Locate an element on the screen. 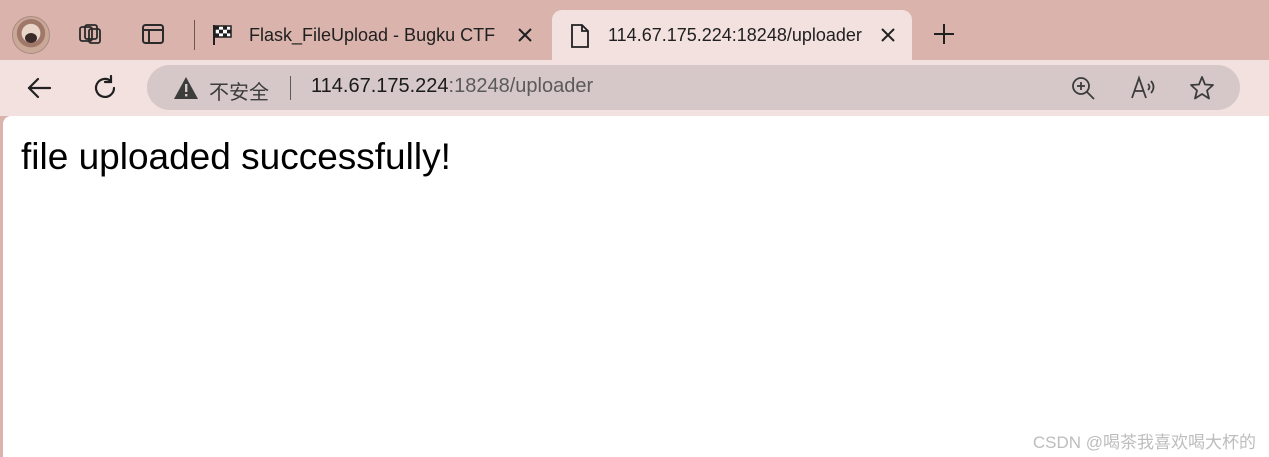  workspaces-icon is located at coordinates (90, 34).